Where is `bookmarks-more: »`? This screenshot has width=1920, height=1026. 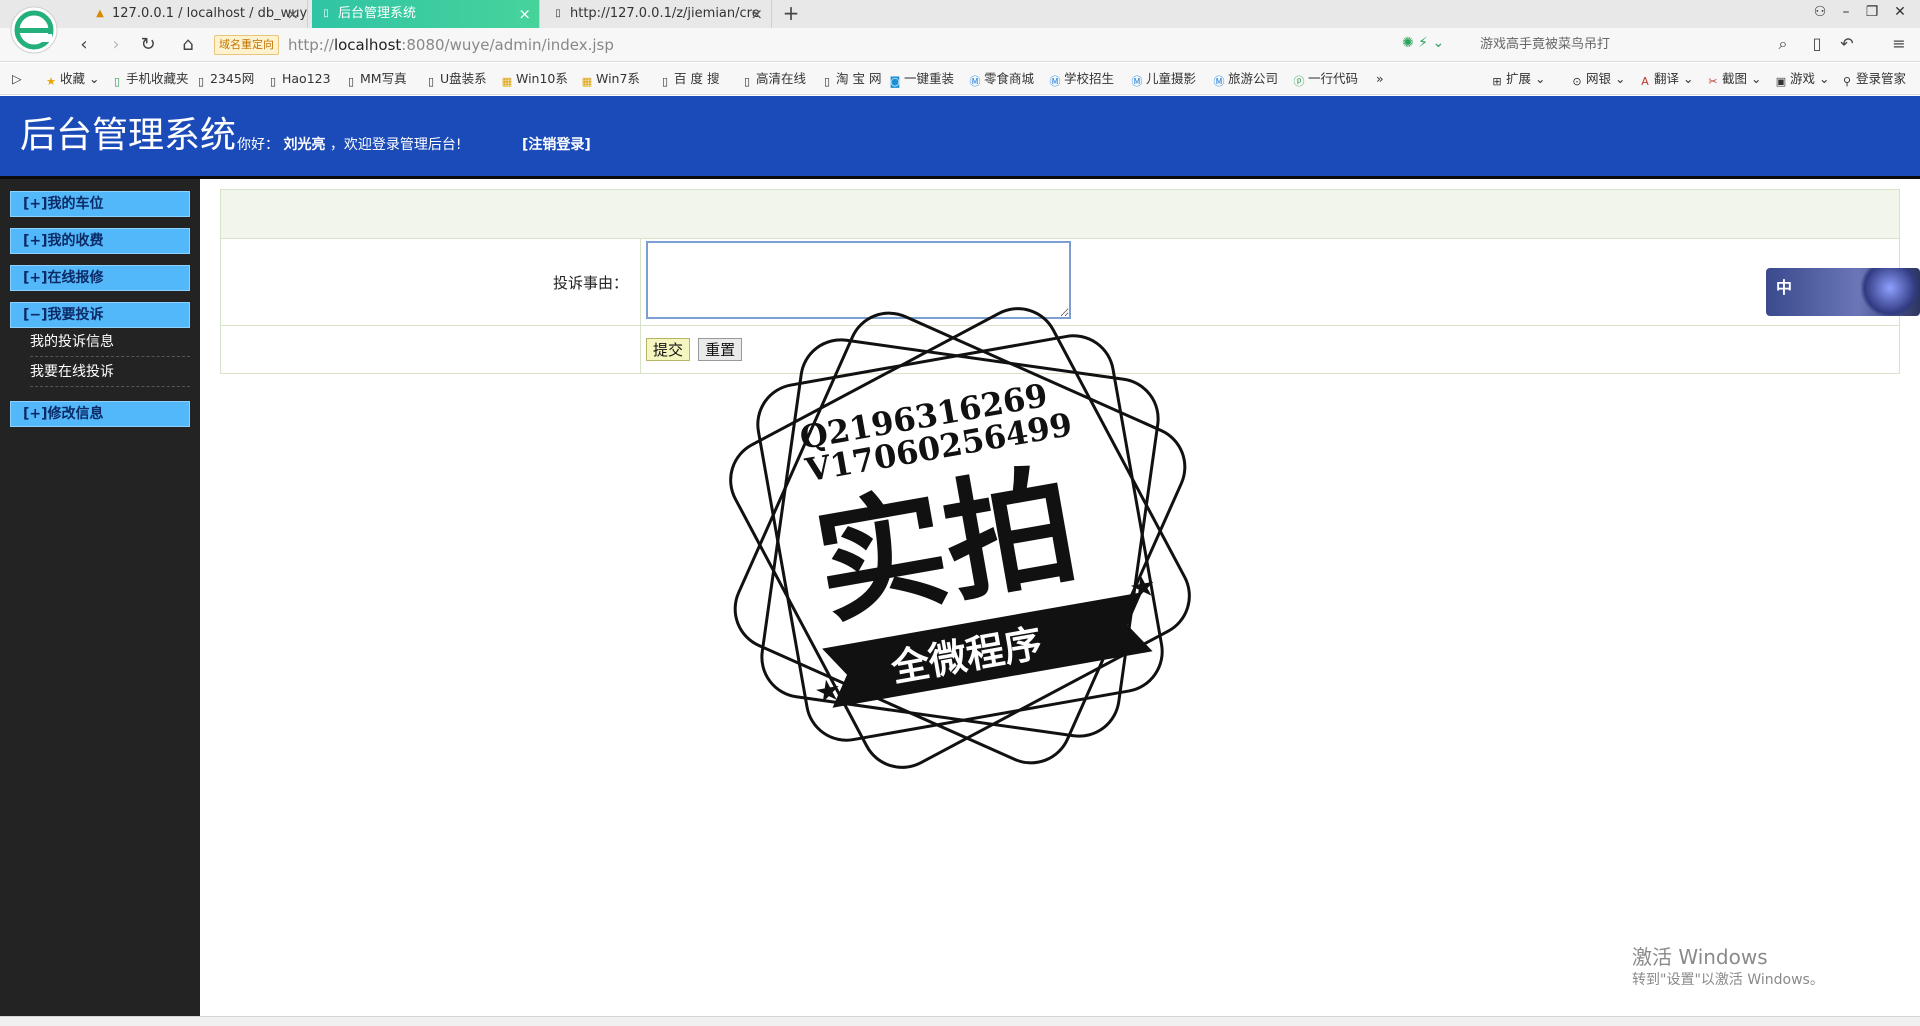 bookmarks-more: » is located at coordinates (1380, 79).